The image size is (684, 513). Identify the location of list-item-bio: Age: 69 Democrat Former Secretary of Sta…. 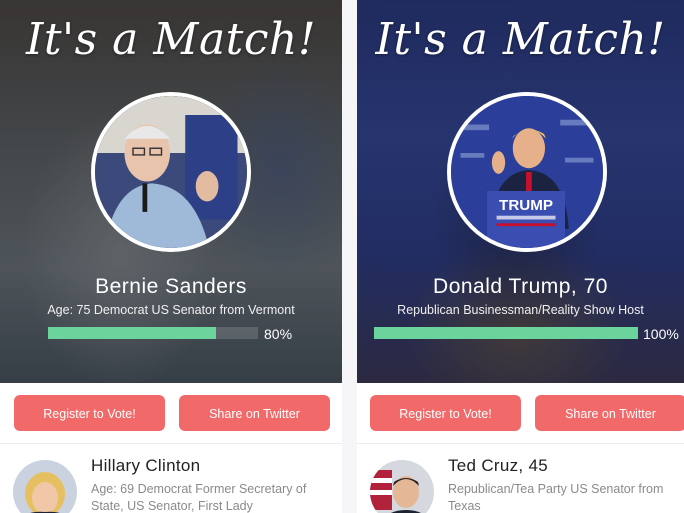
(199, 497).